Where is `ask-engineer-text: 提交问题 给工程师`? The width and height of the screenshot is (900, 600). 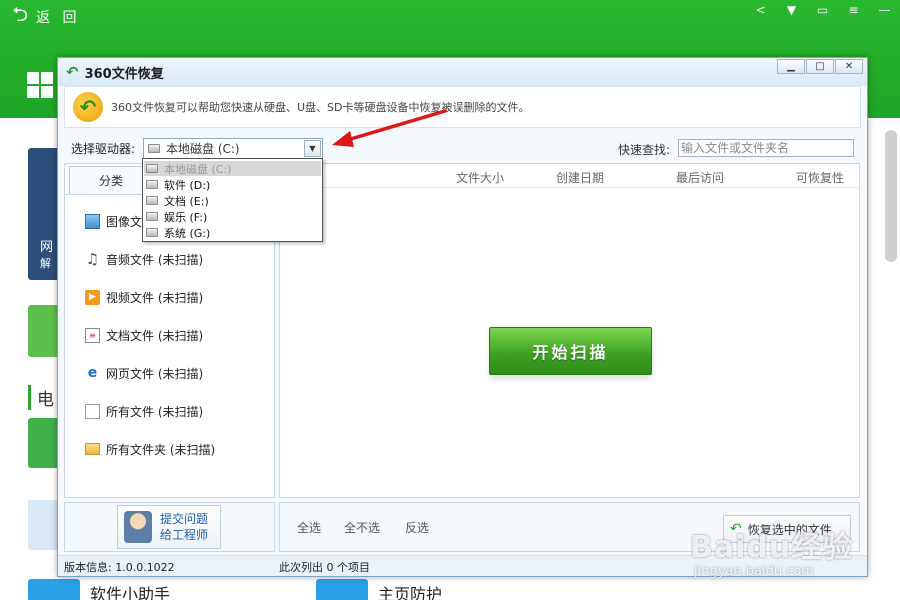 ask-engineer-text: 提交问题 给工程师 is located at coordinates (184, 527).